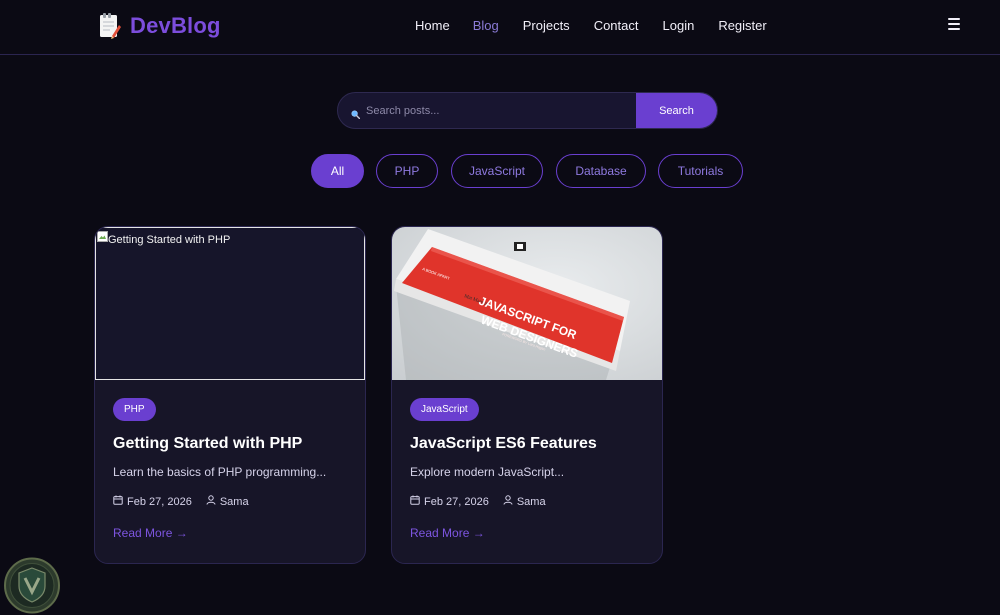 The image size is (1000, 615). Describe the element at coordinates (700, 171) in the screenshot. I see `filter-tutorials: Tutorials` at that location.